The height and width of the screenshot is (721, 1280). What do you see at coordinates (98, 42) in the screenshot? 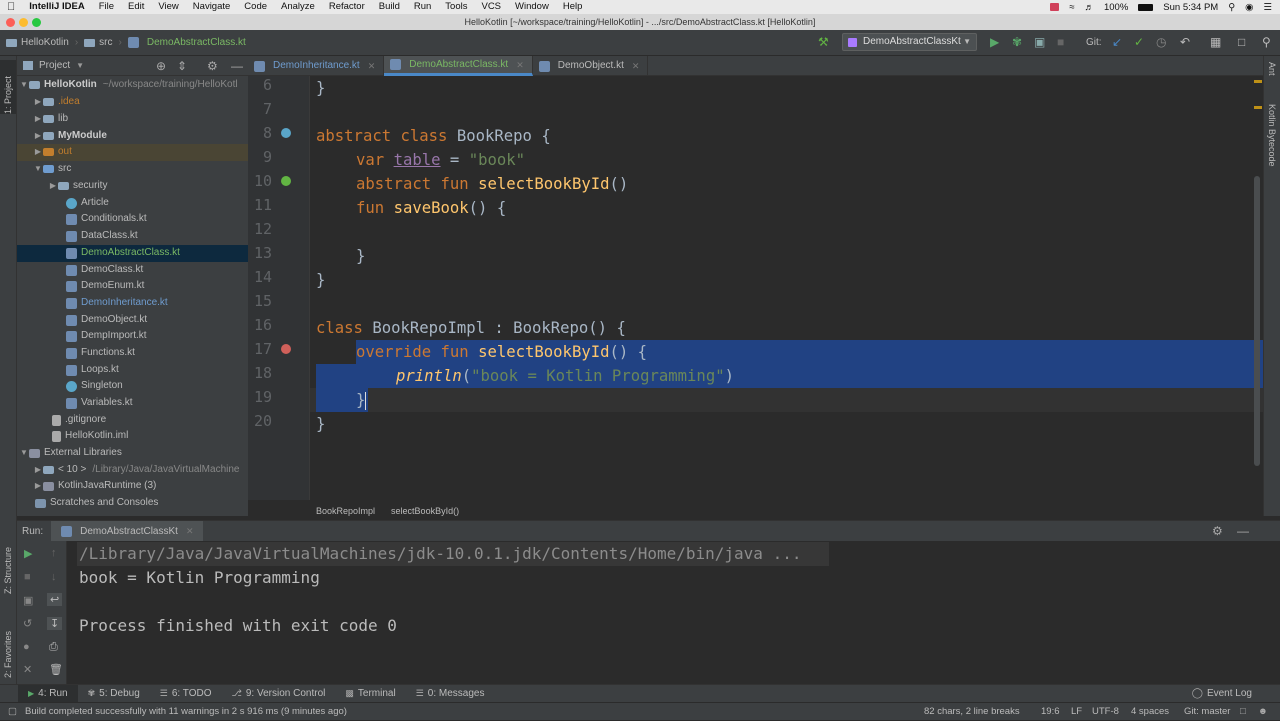
I see `breadcrumb-src: src` at bounding box center [98, 42].